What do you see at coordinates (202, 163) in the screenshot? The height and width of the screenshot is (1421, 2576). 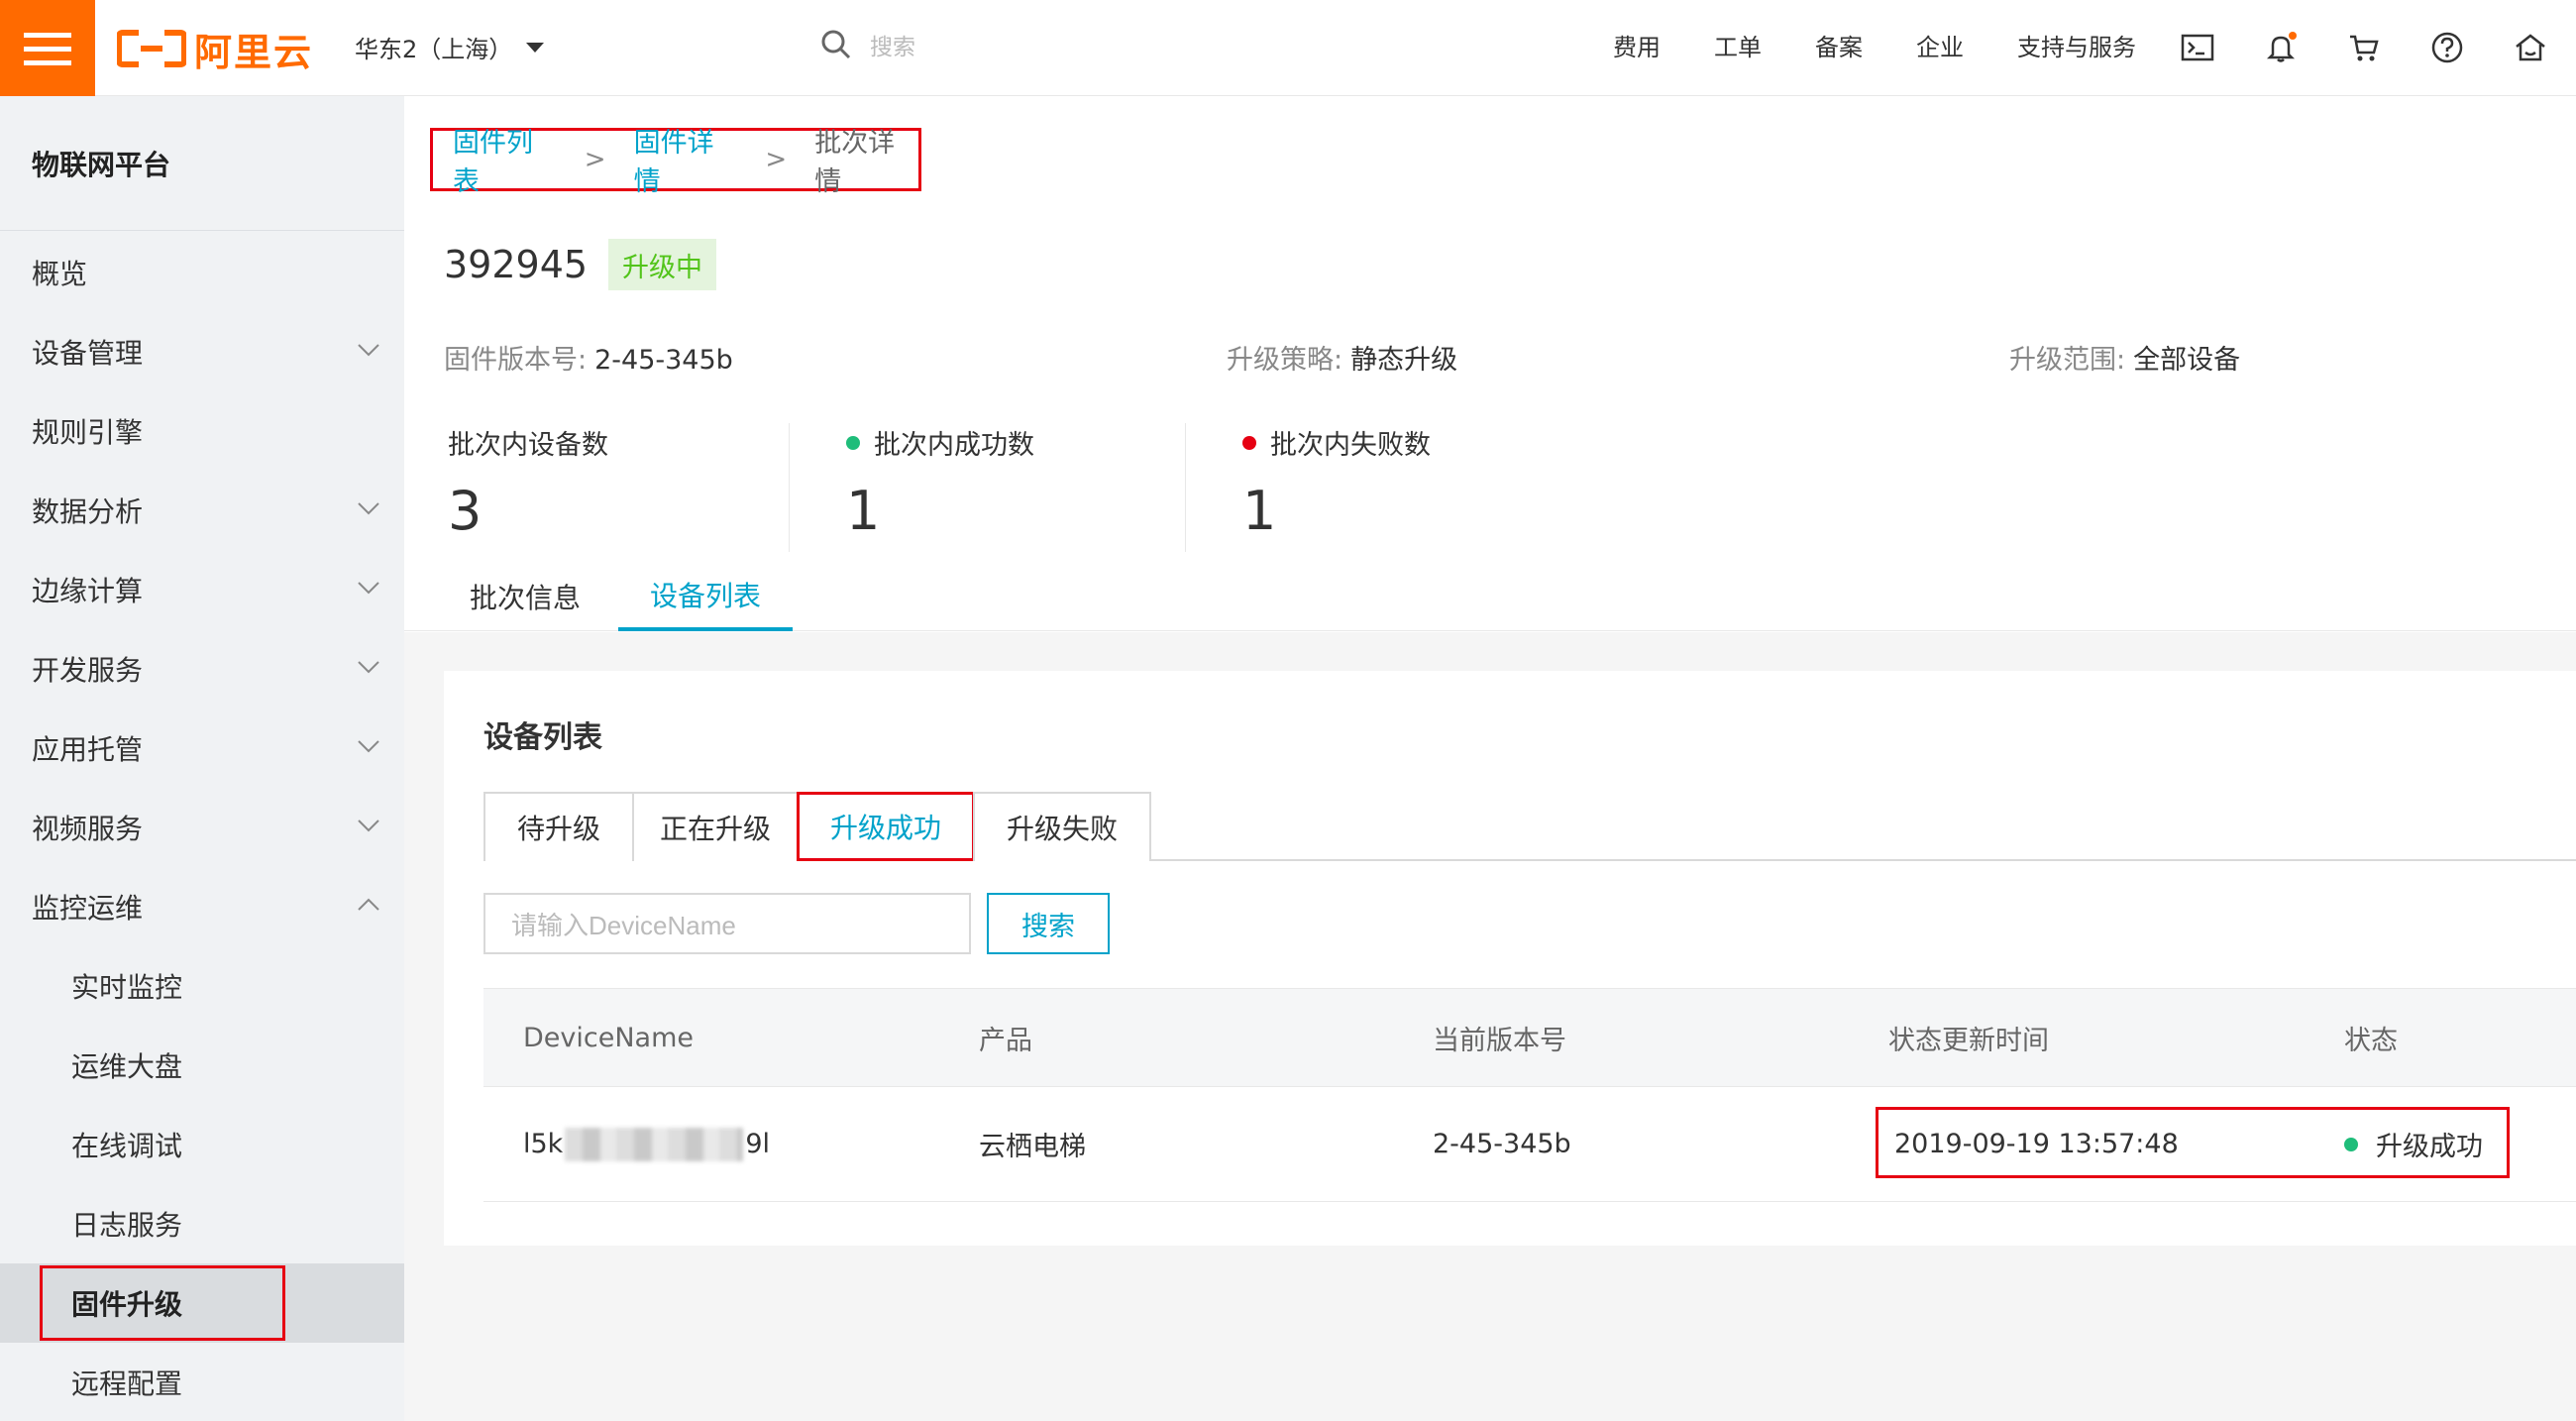 I see `platform-title: 物联网平台` at bounding box center [202, 163].